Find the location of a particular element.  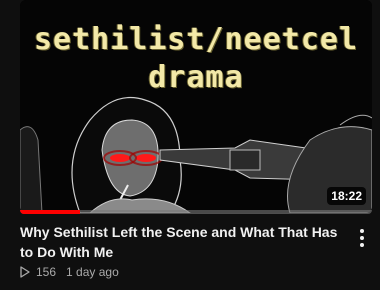

watch-progress-bar is located at coordinates (196, 212).